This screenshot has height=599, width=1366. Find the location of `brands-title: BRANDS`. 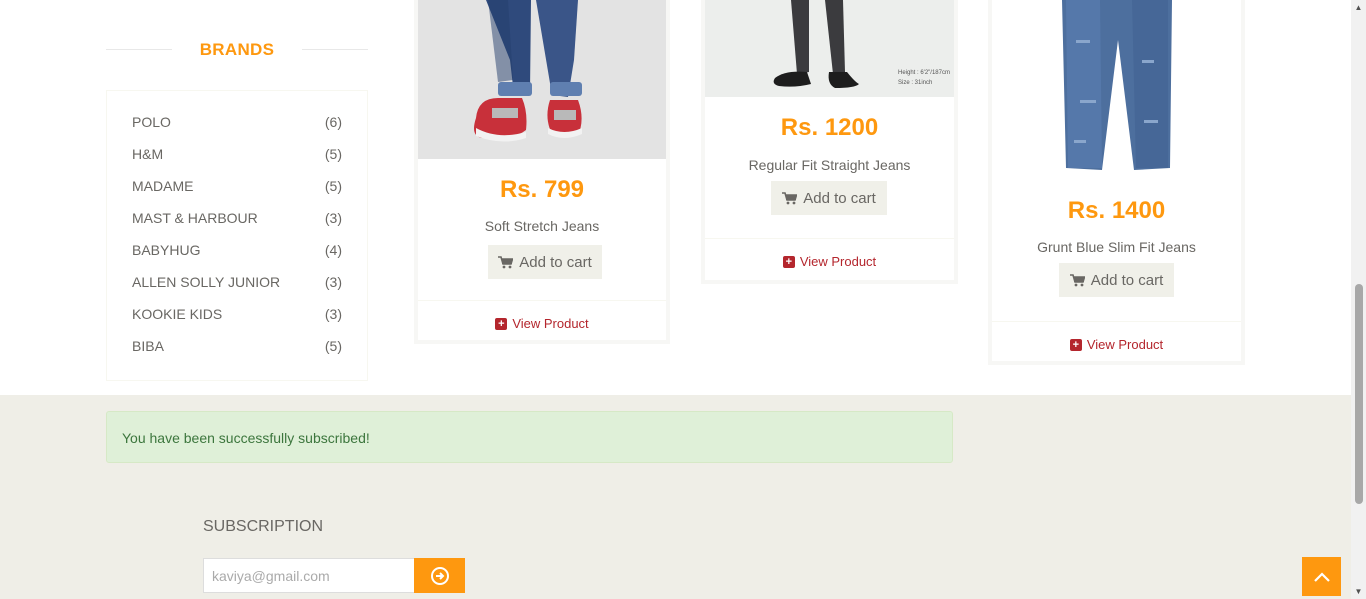

brands-title: BRANDS is located at coordinates (237, 49).